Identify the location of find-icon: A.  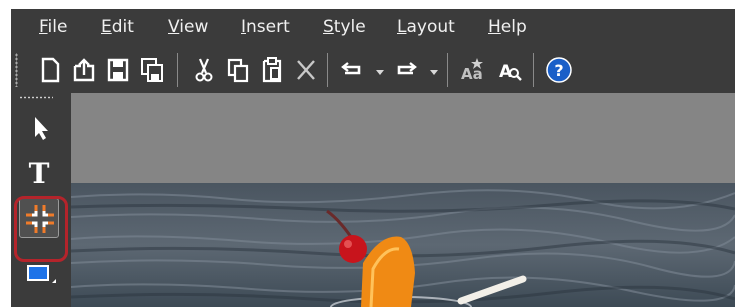
(510, 70).